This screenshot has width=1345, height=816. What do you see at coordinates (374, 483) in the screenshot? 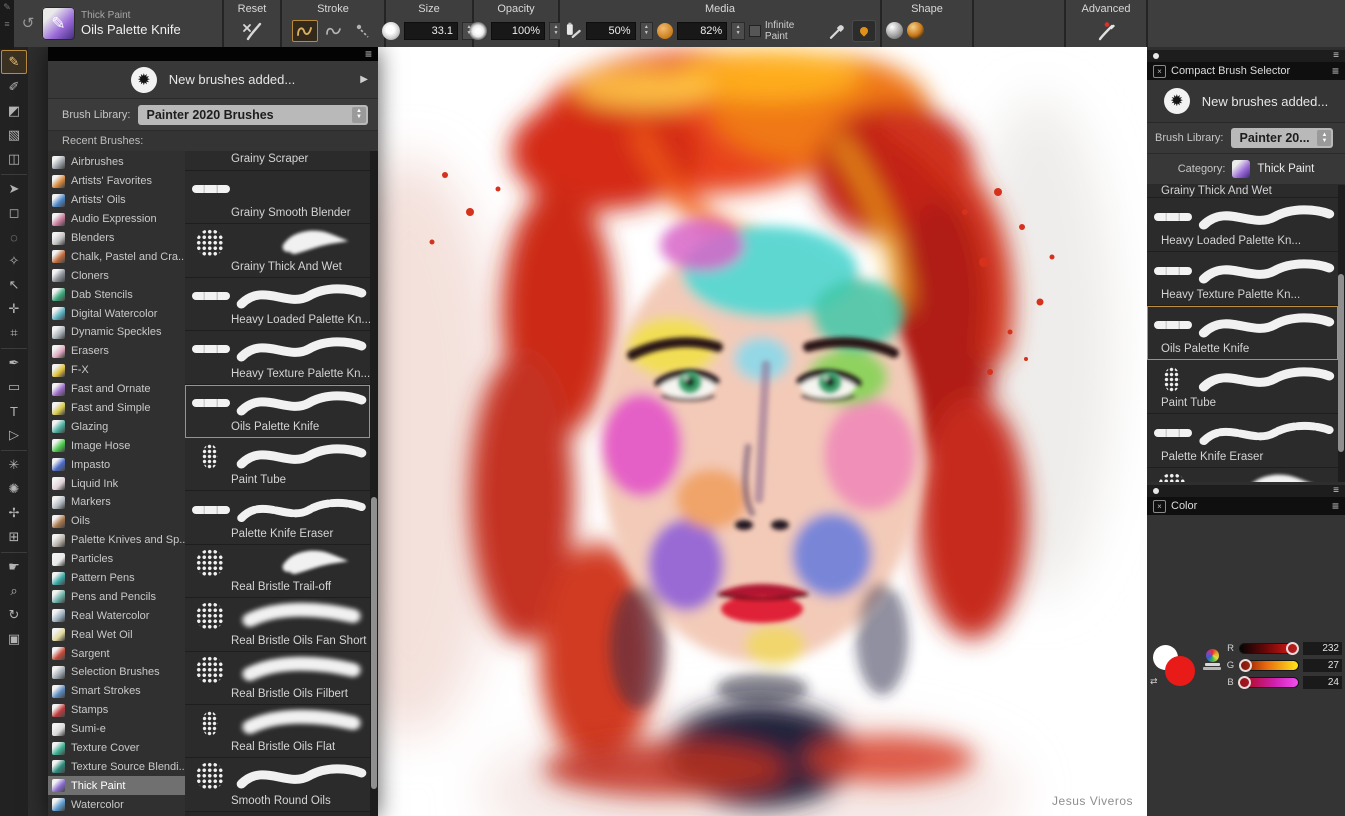
I see `variant-list-scrollbar` at bounding box center [374, 483].